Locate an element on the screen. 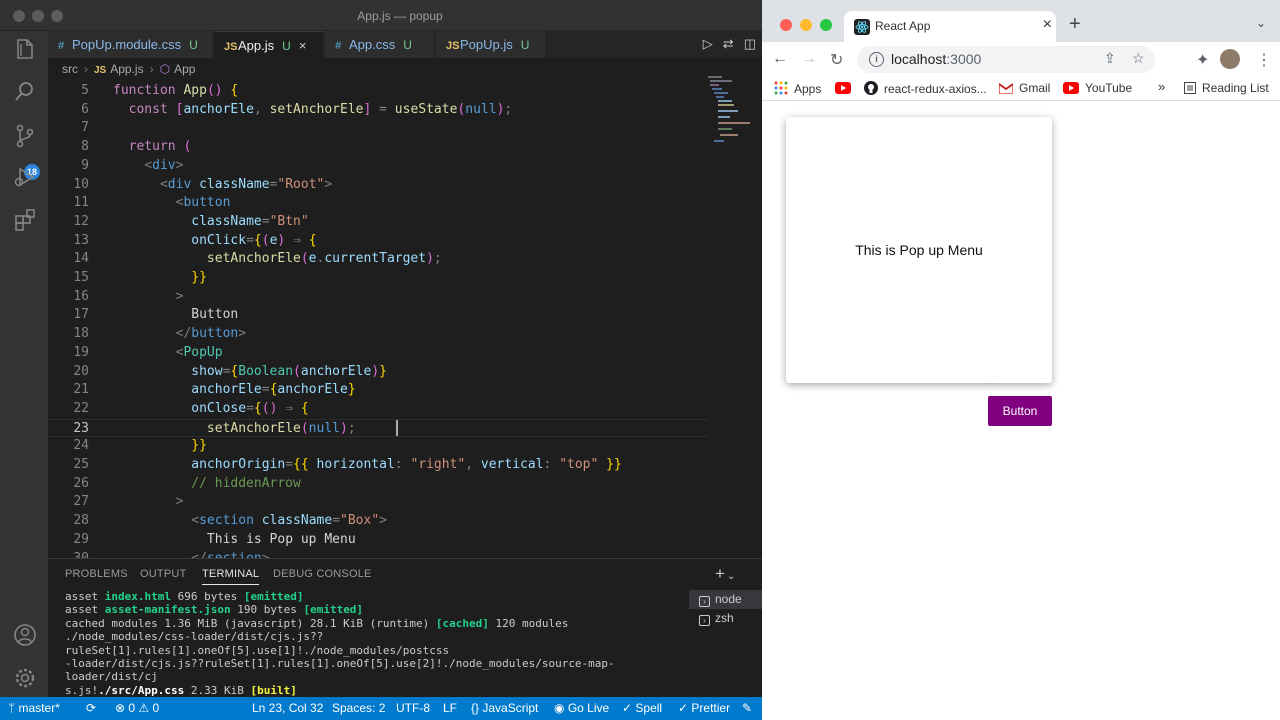  code-line: 22 onClose={() ⇒ { is located at coordinates (378, 409).